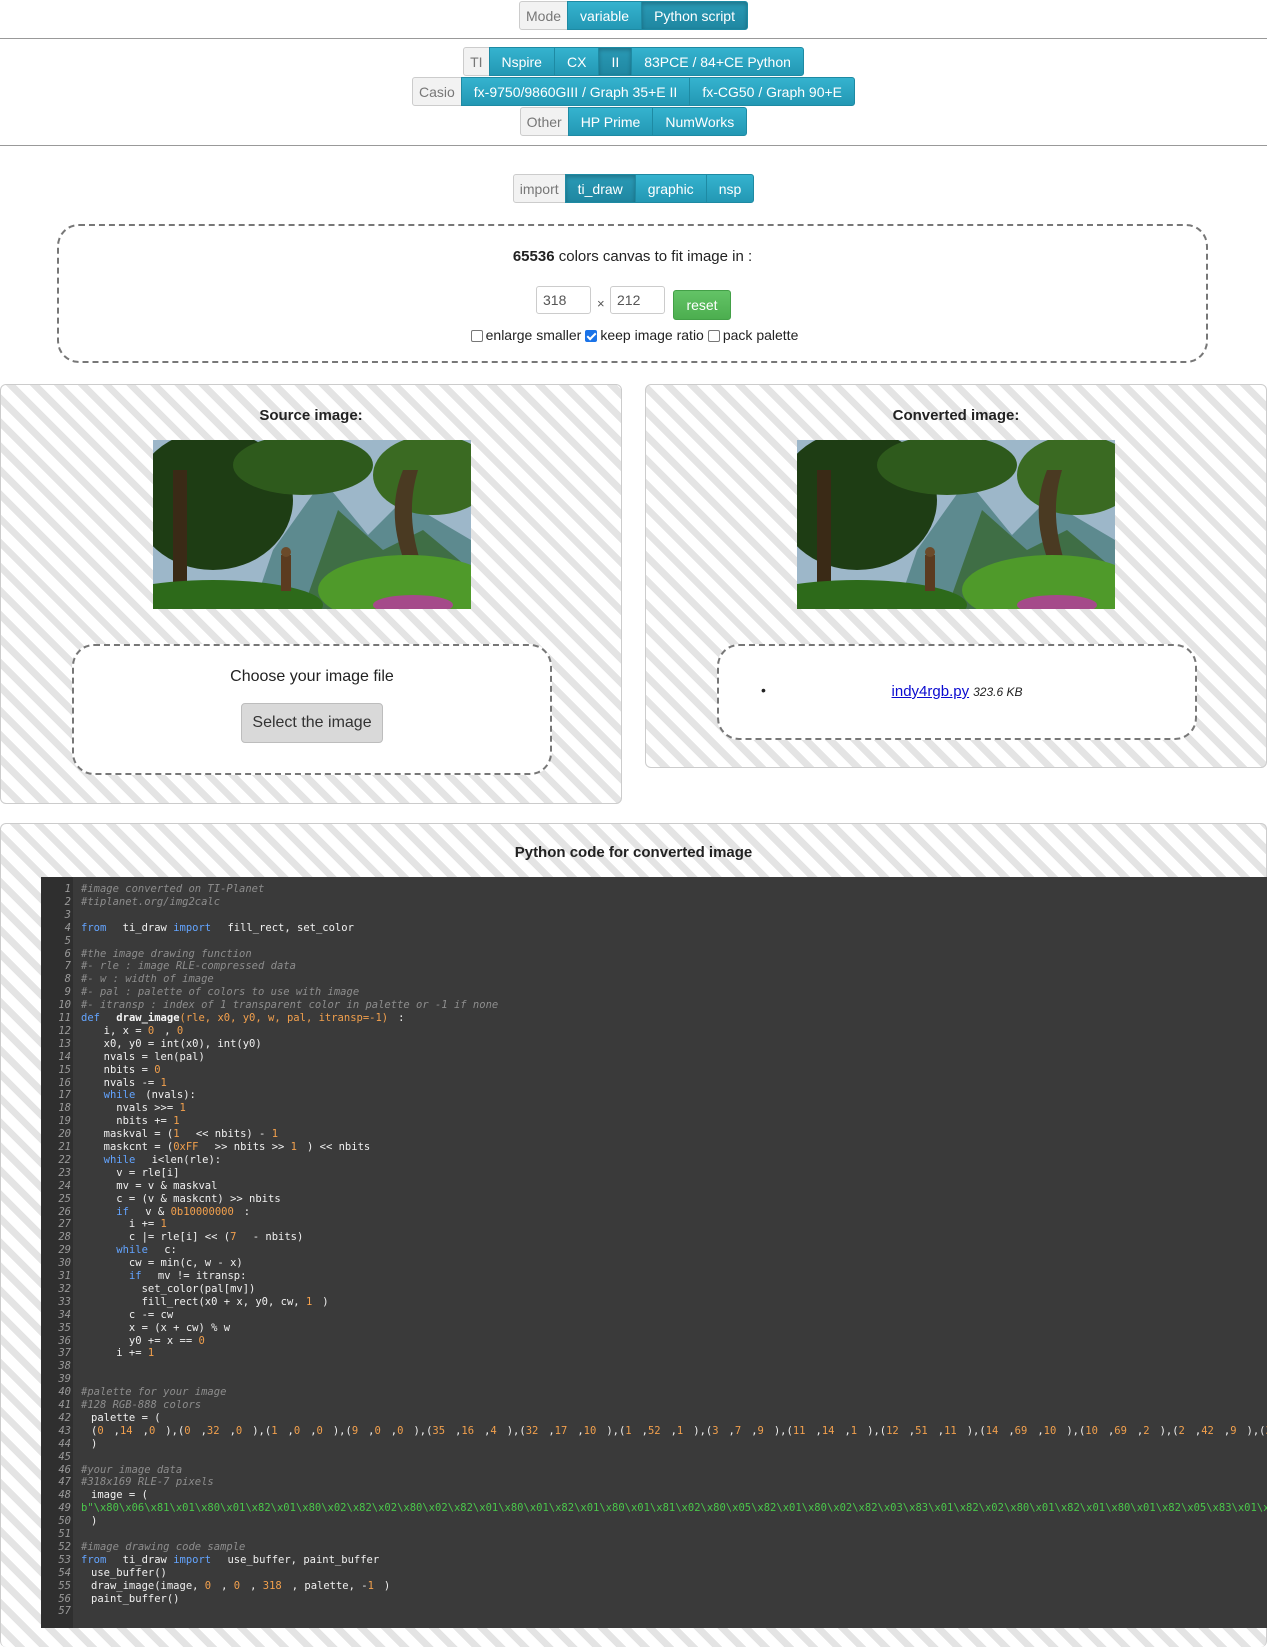 The width and height of the screenshot is (1267, 1647). Describe the element at coordinates (700, 121) in the screenshot. I see `platform-numworks-button: NumWorks` at that location.